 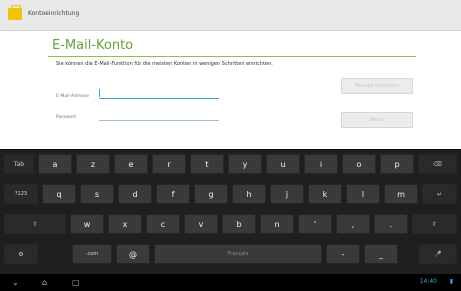 I want to click on underscore-key: _, so click(x=381, y=254).